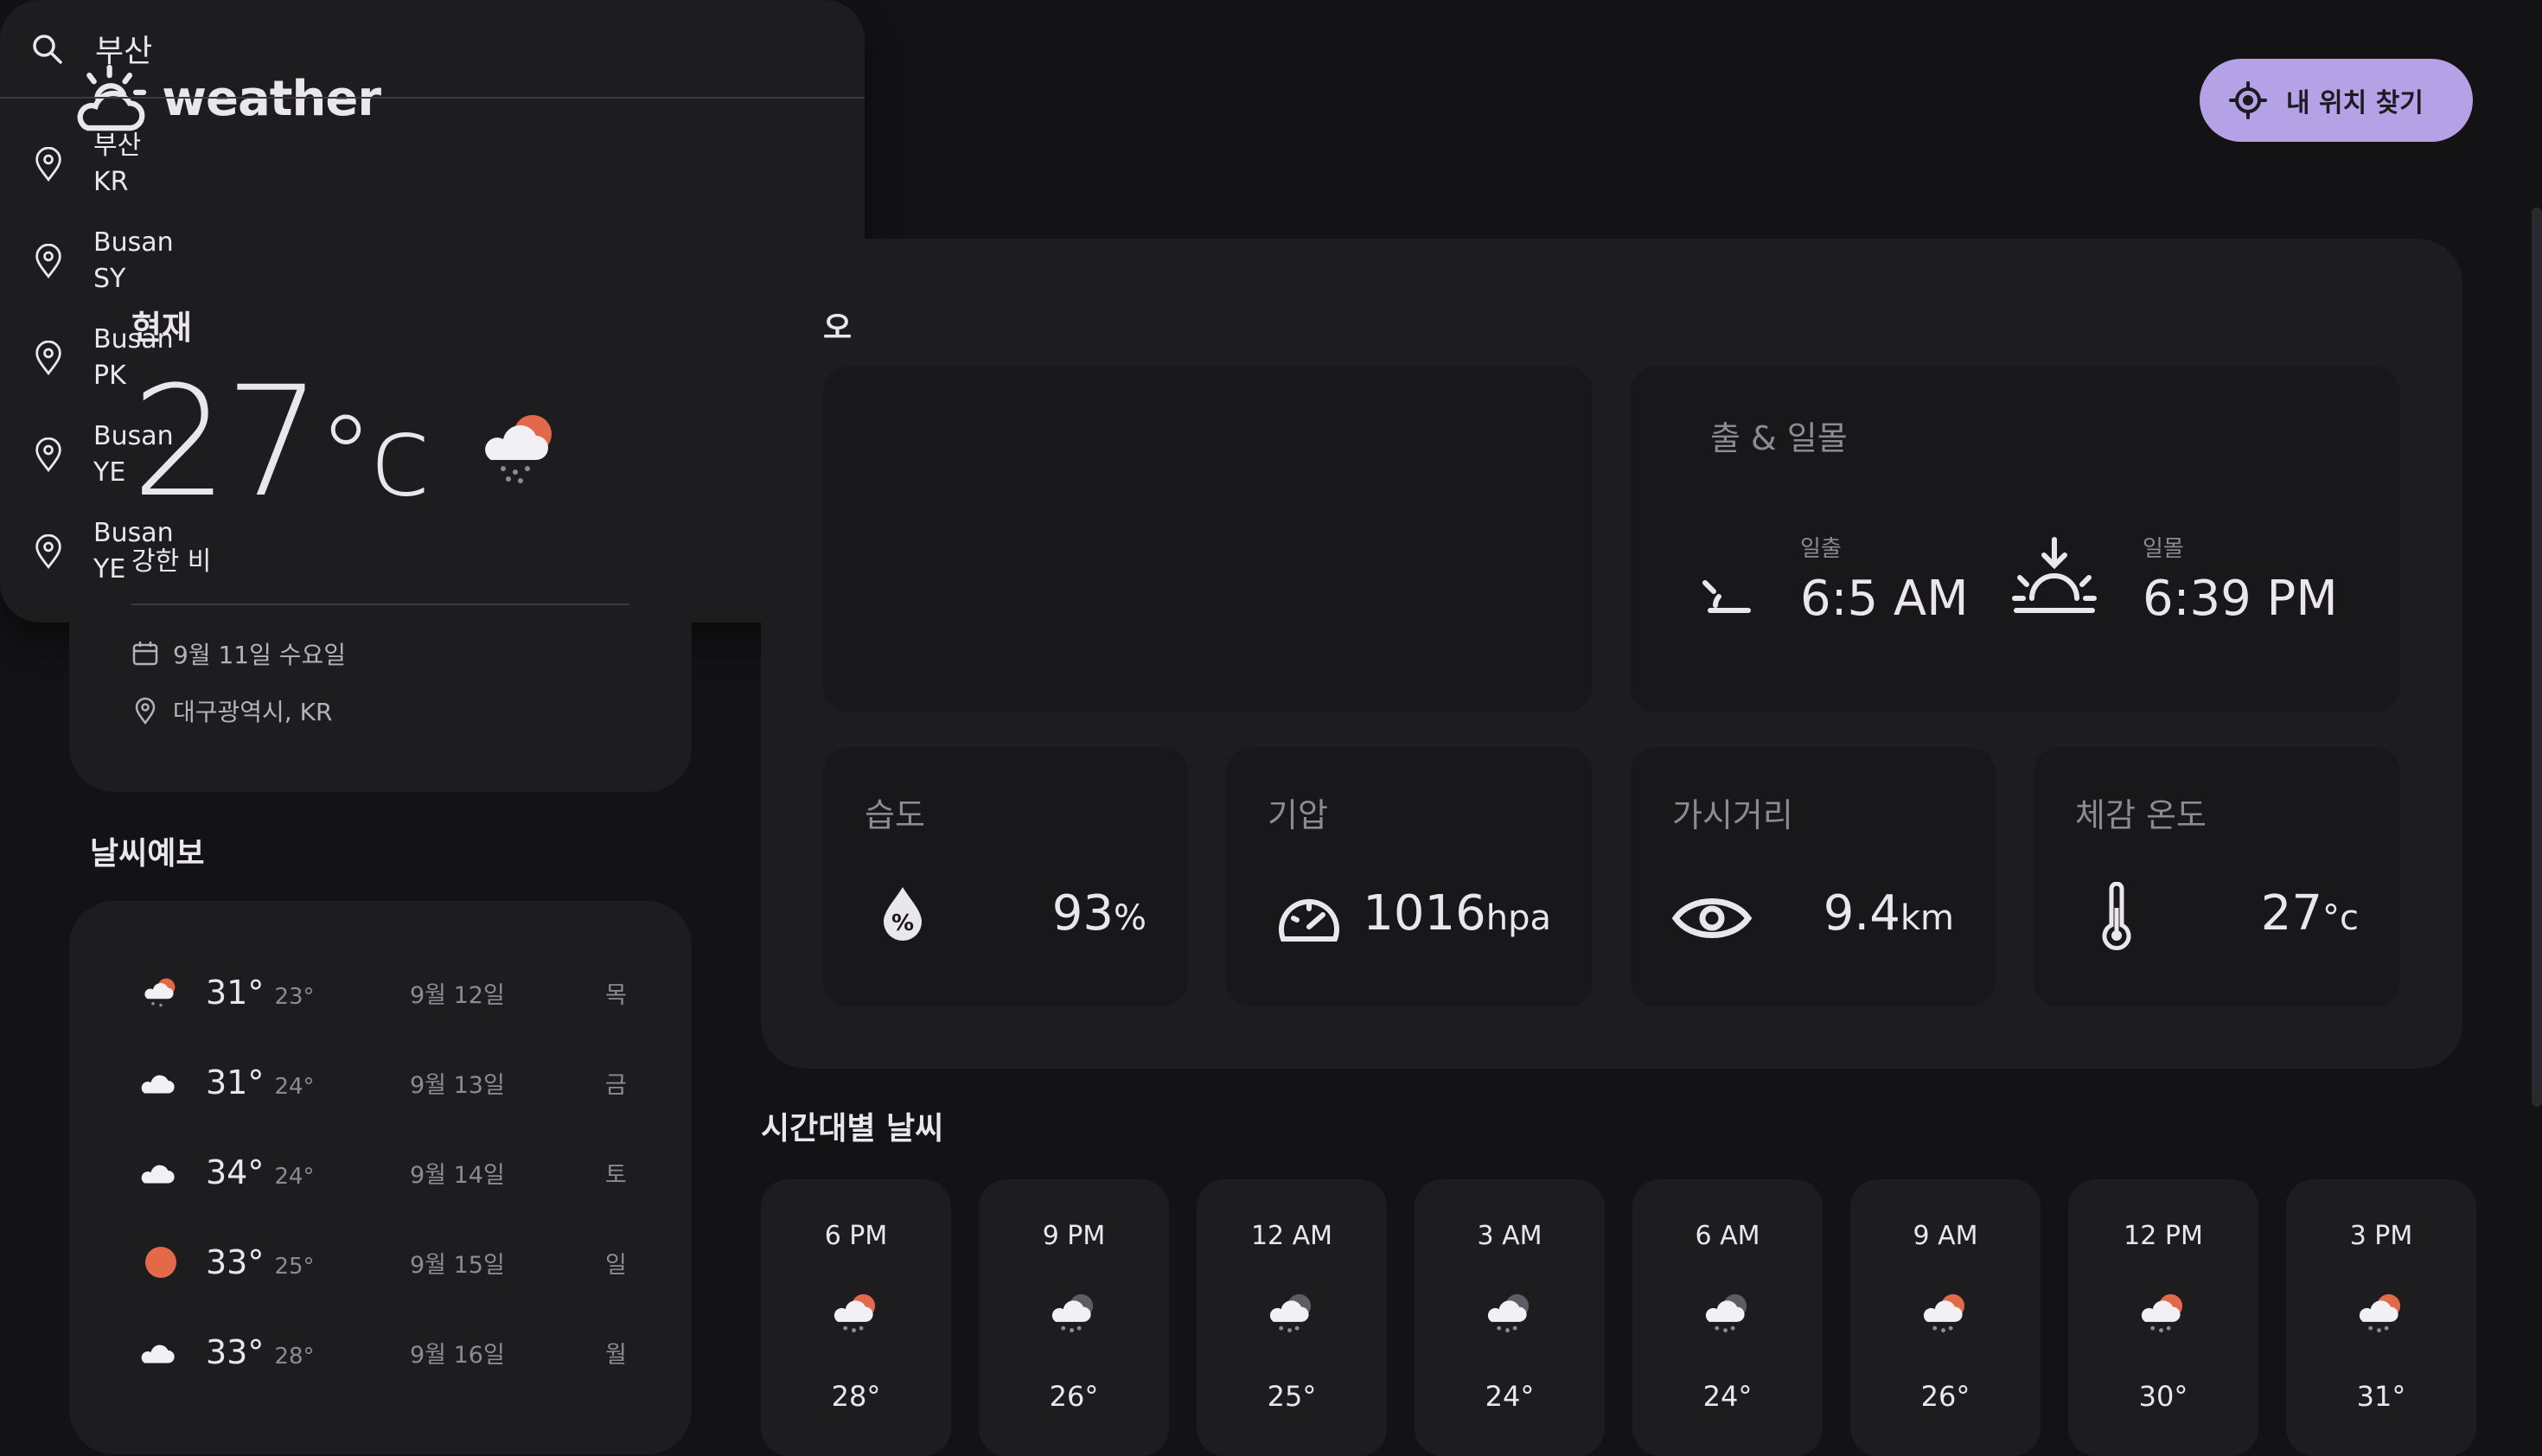 Image resolution: width=2542 pixels, height=1456 pixels. I want to click on sunset-time: 6:39 PM, so click(2240, 599).